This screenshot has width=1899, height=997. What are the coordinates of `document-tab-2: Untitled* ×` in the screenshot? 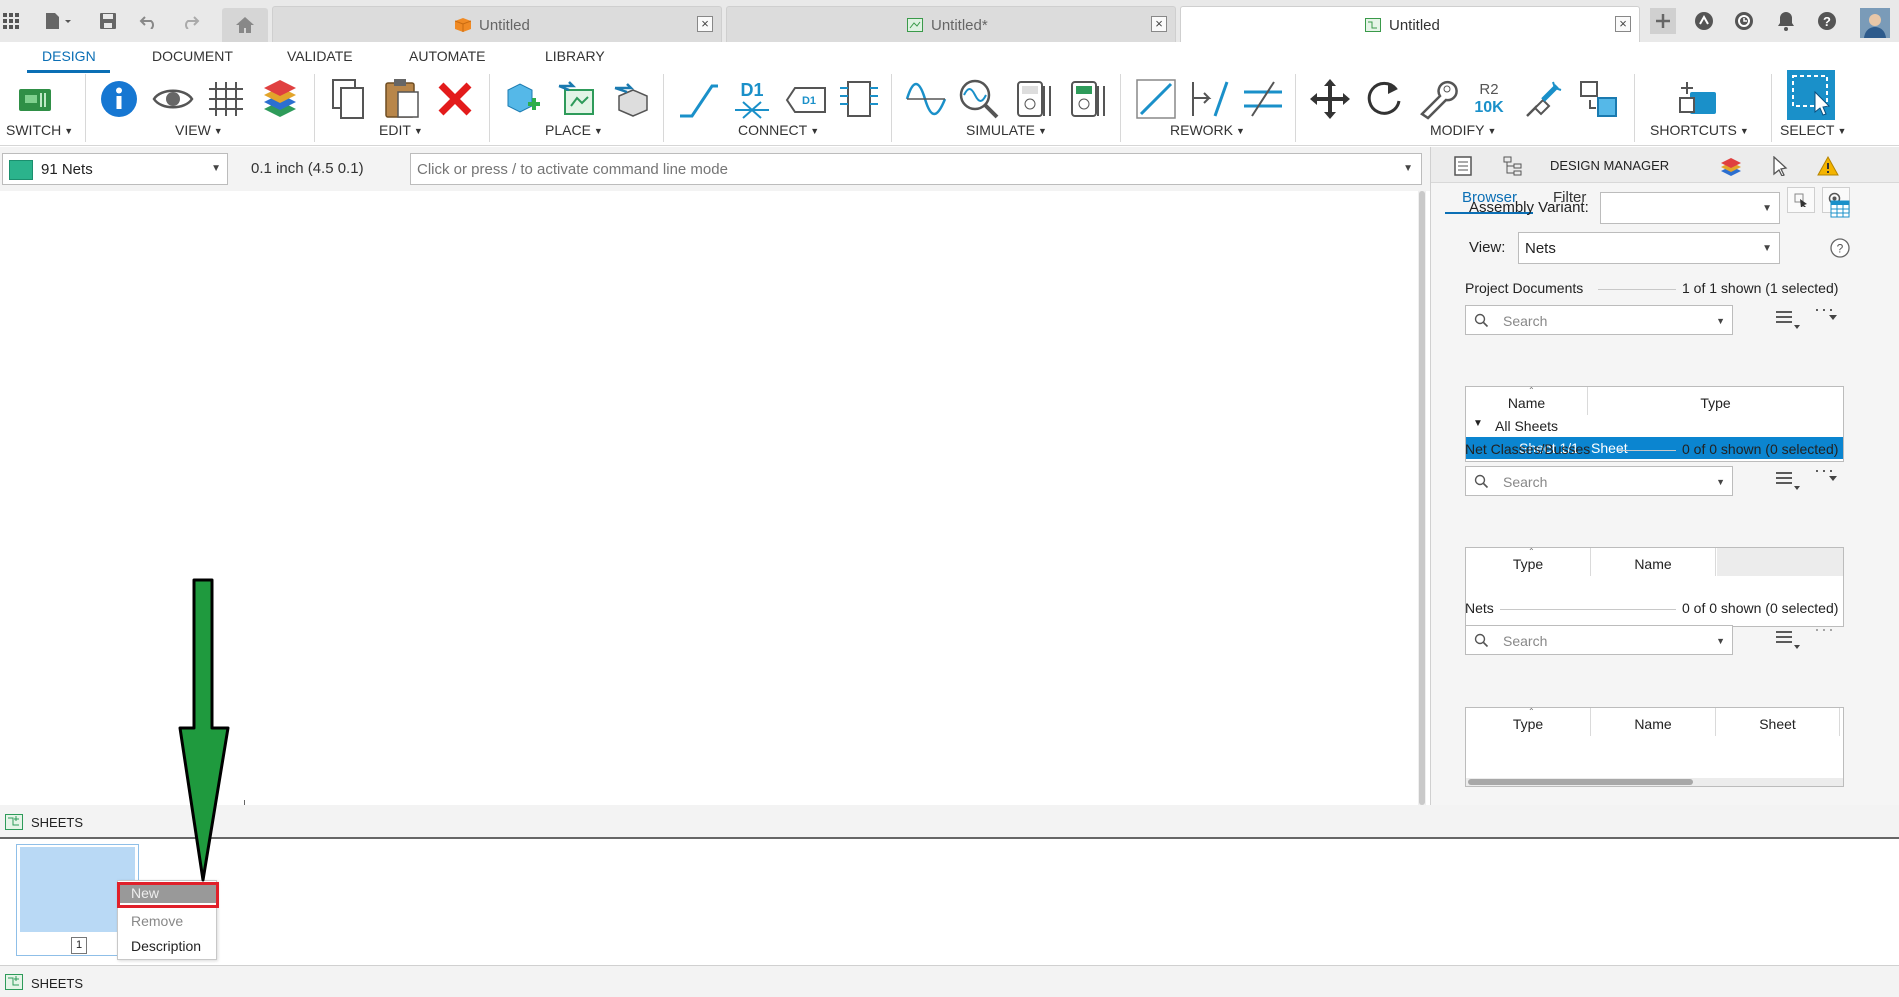 It's located at (951, 24).